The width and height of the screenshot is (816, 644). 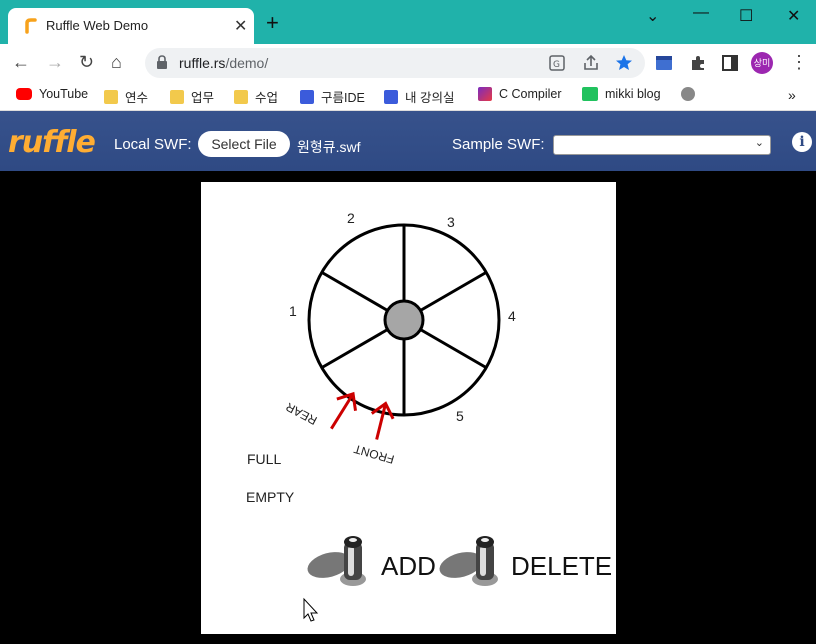 I want to click on full-indicator: FULL, so click(x=264, y=459).